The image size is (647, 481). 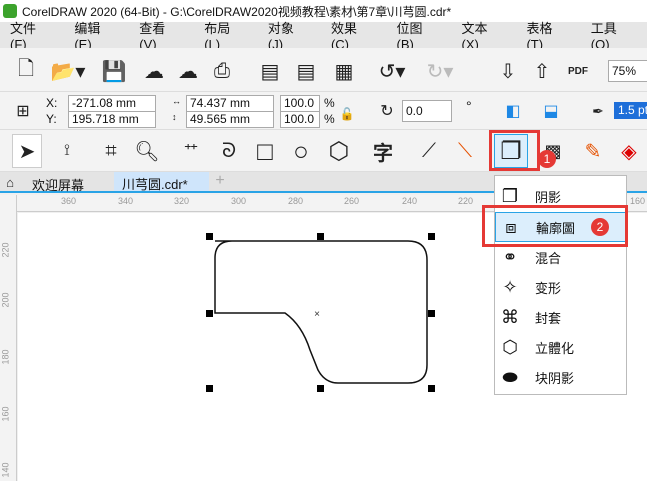 What do you see at coordinates (111, 151) in the screenshot?
I see `crop-tool-icon: ⌗` at bounding box center [111, 151].